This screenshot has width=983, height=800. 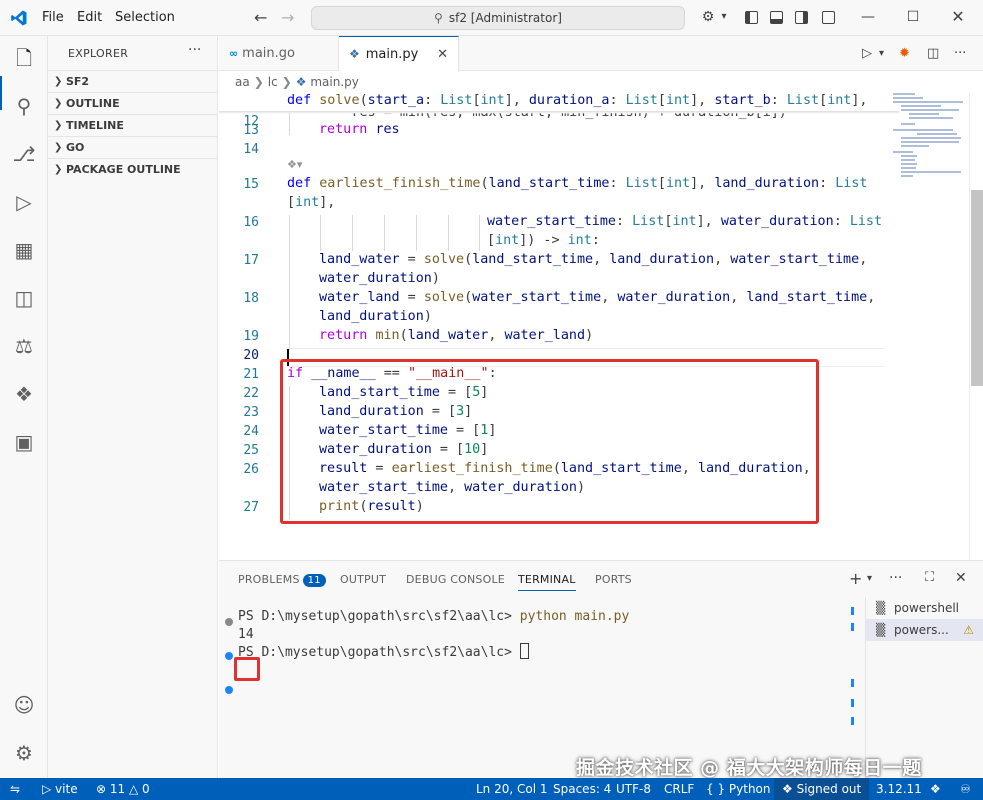 I want to click on terminal-output-line: 14, so click(x=246, y=634).